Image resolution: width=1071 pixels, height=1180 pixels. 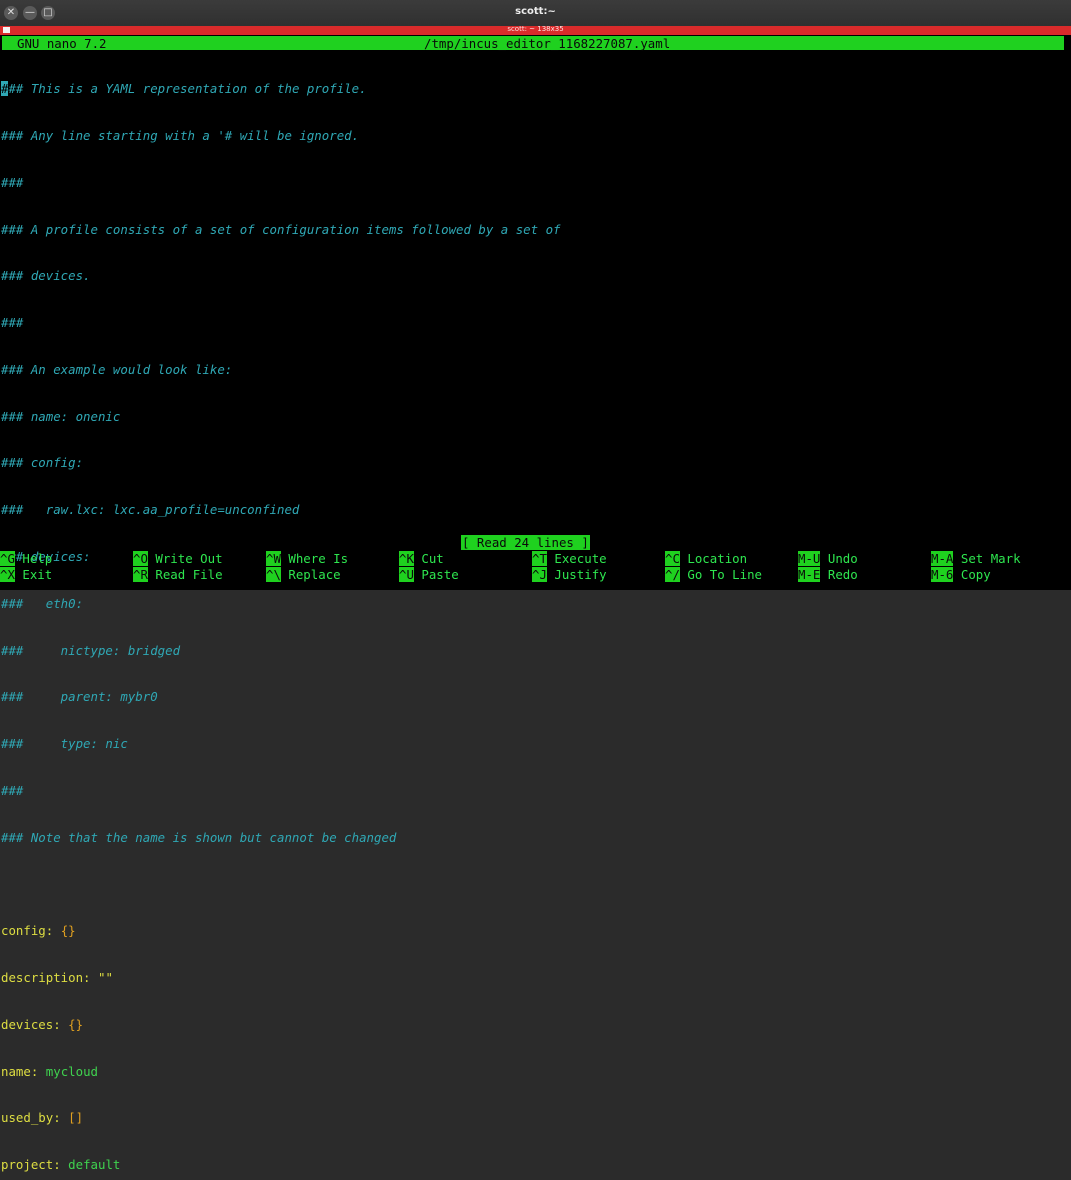 I want to click on yaml-line-description: description: "", so click(x=535, y=978).